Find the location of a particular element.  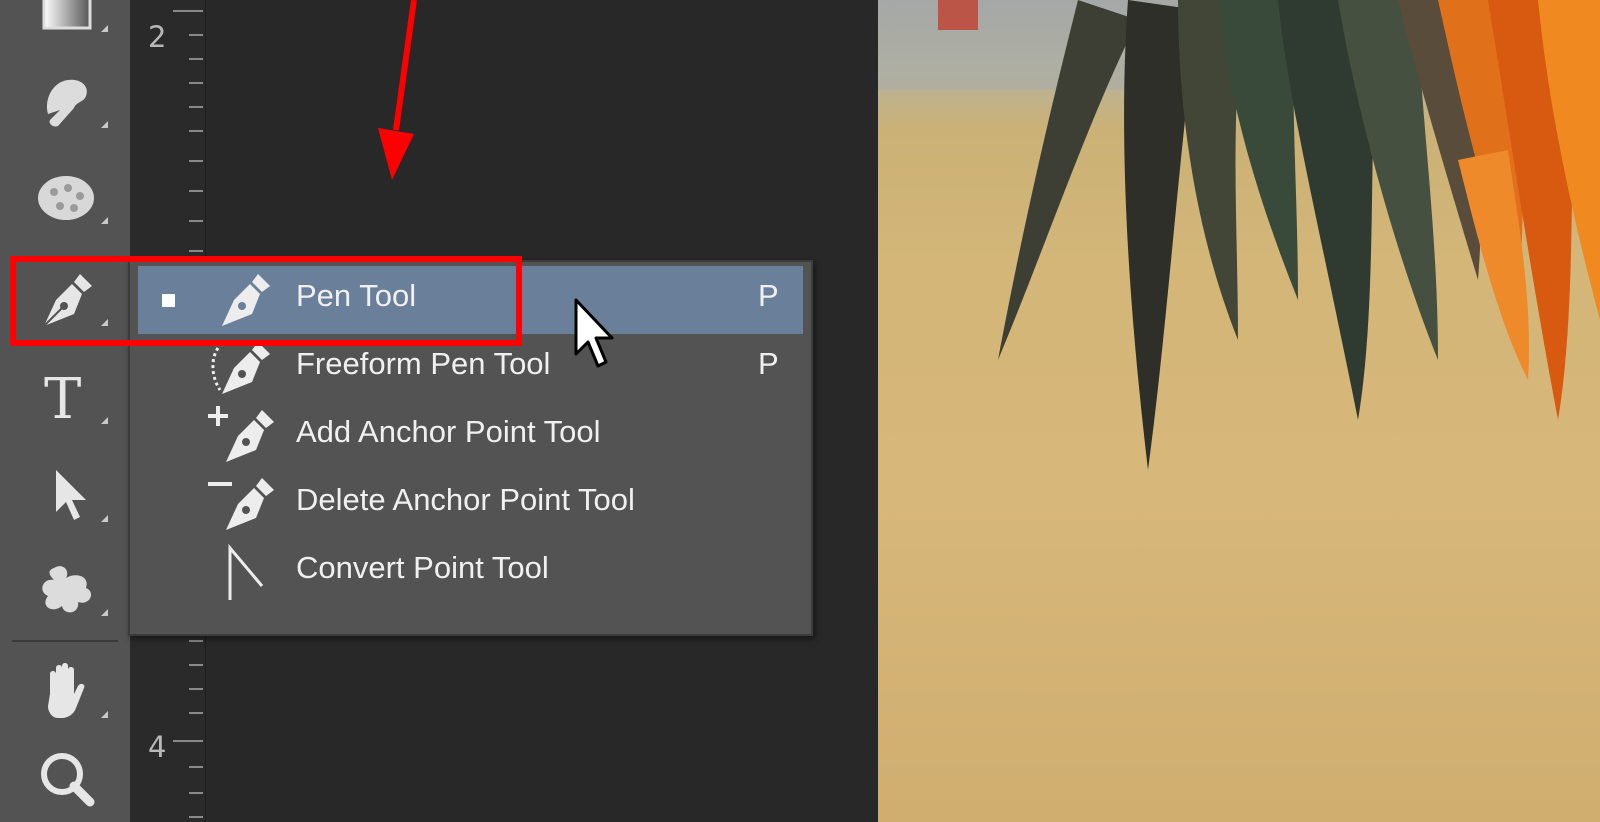

finger-icon is located at coordinates (66, 103).